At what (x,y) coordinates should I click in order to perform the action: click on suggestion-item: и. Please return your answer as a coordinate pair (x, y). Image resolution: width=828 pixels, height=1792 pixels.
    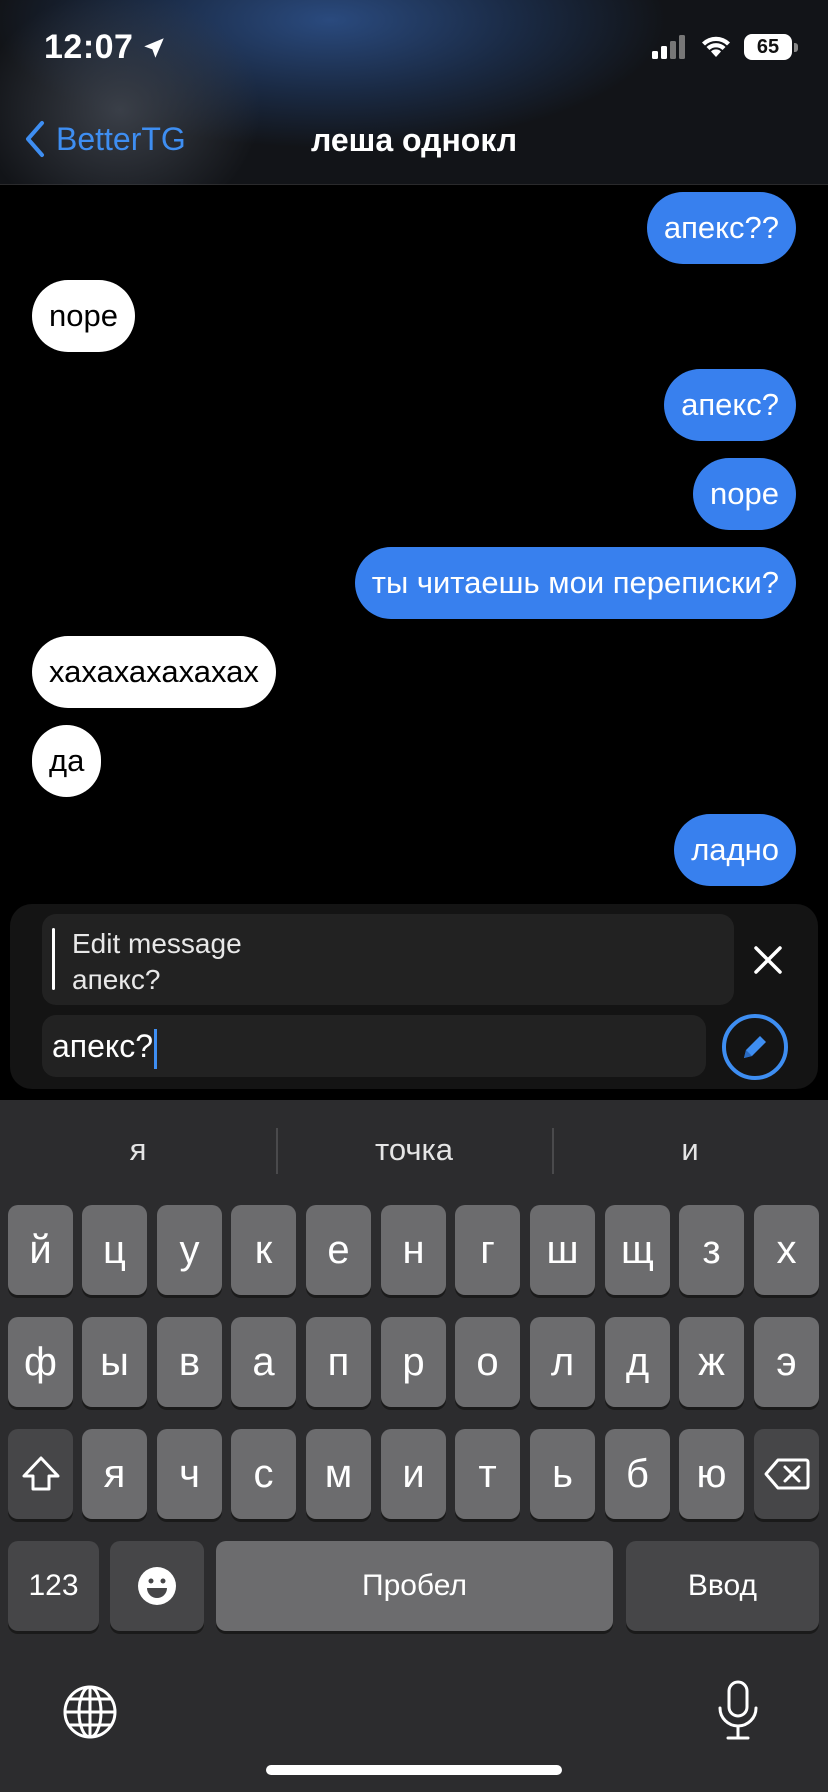
    Looking at the image, I should click on (690, 1150).